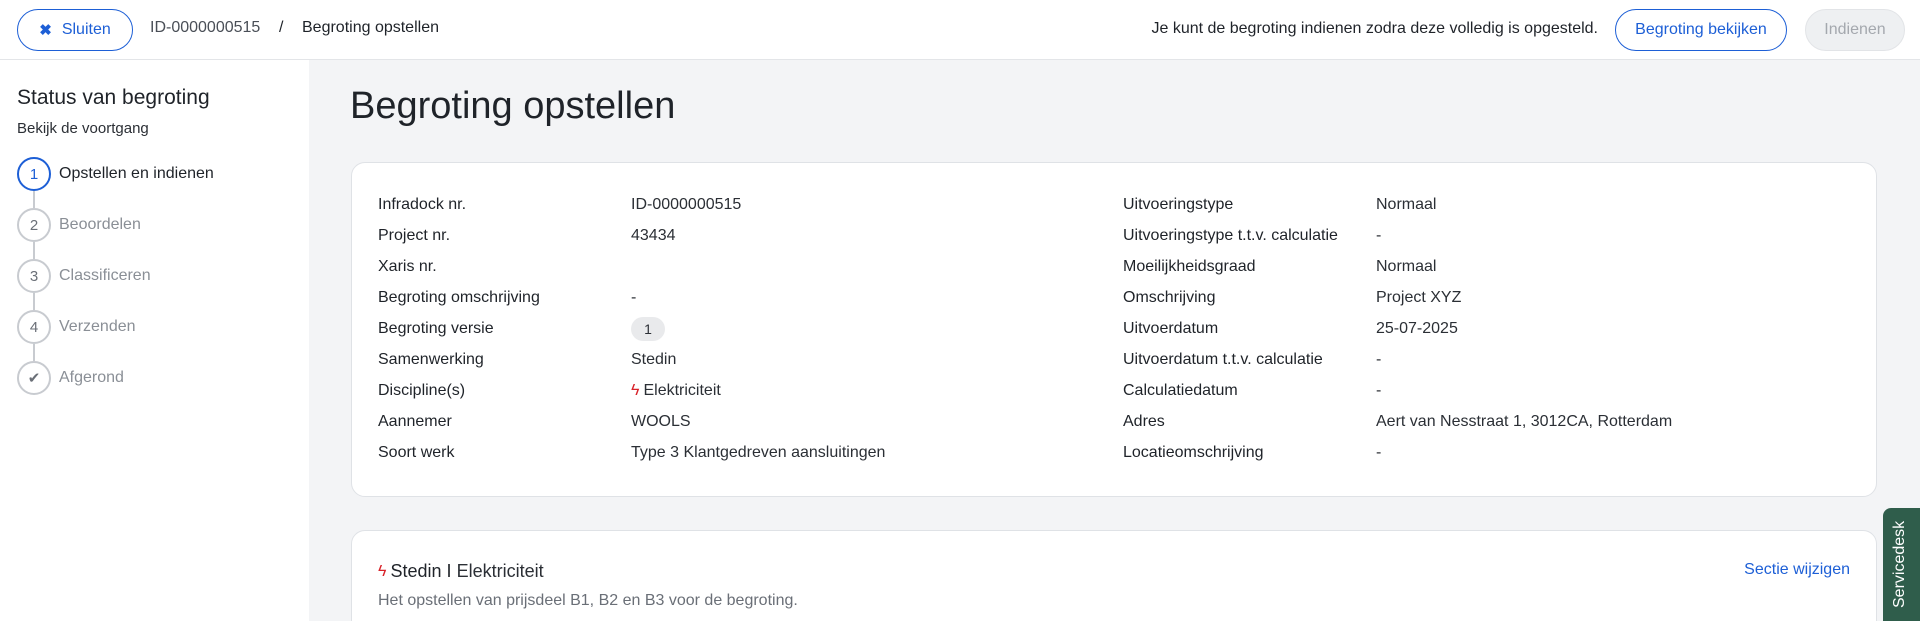 Image resolution: width=1920 pixels, height=621 pixels. What do you see at coordinates (422, 204) in the screenshot?
I see `detail-key: Infradock nr.` at bounding box center [422, 204].